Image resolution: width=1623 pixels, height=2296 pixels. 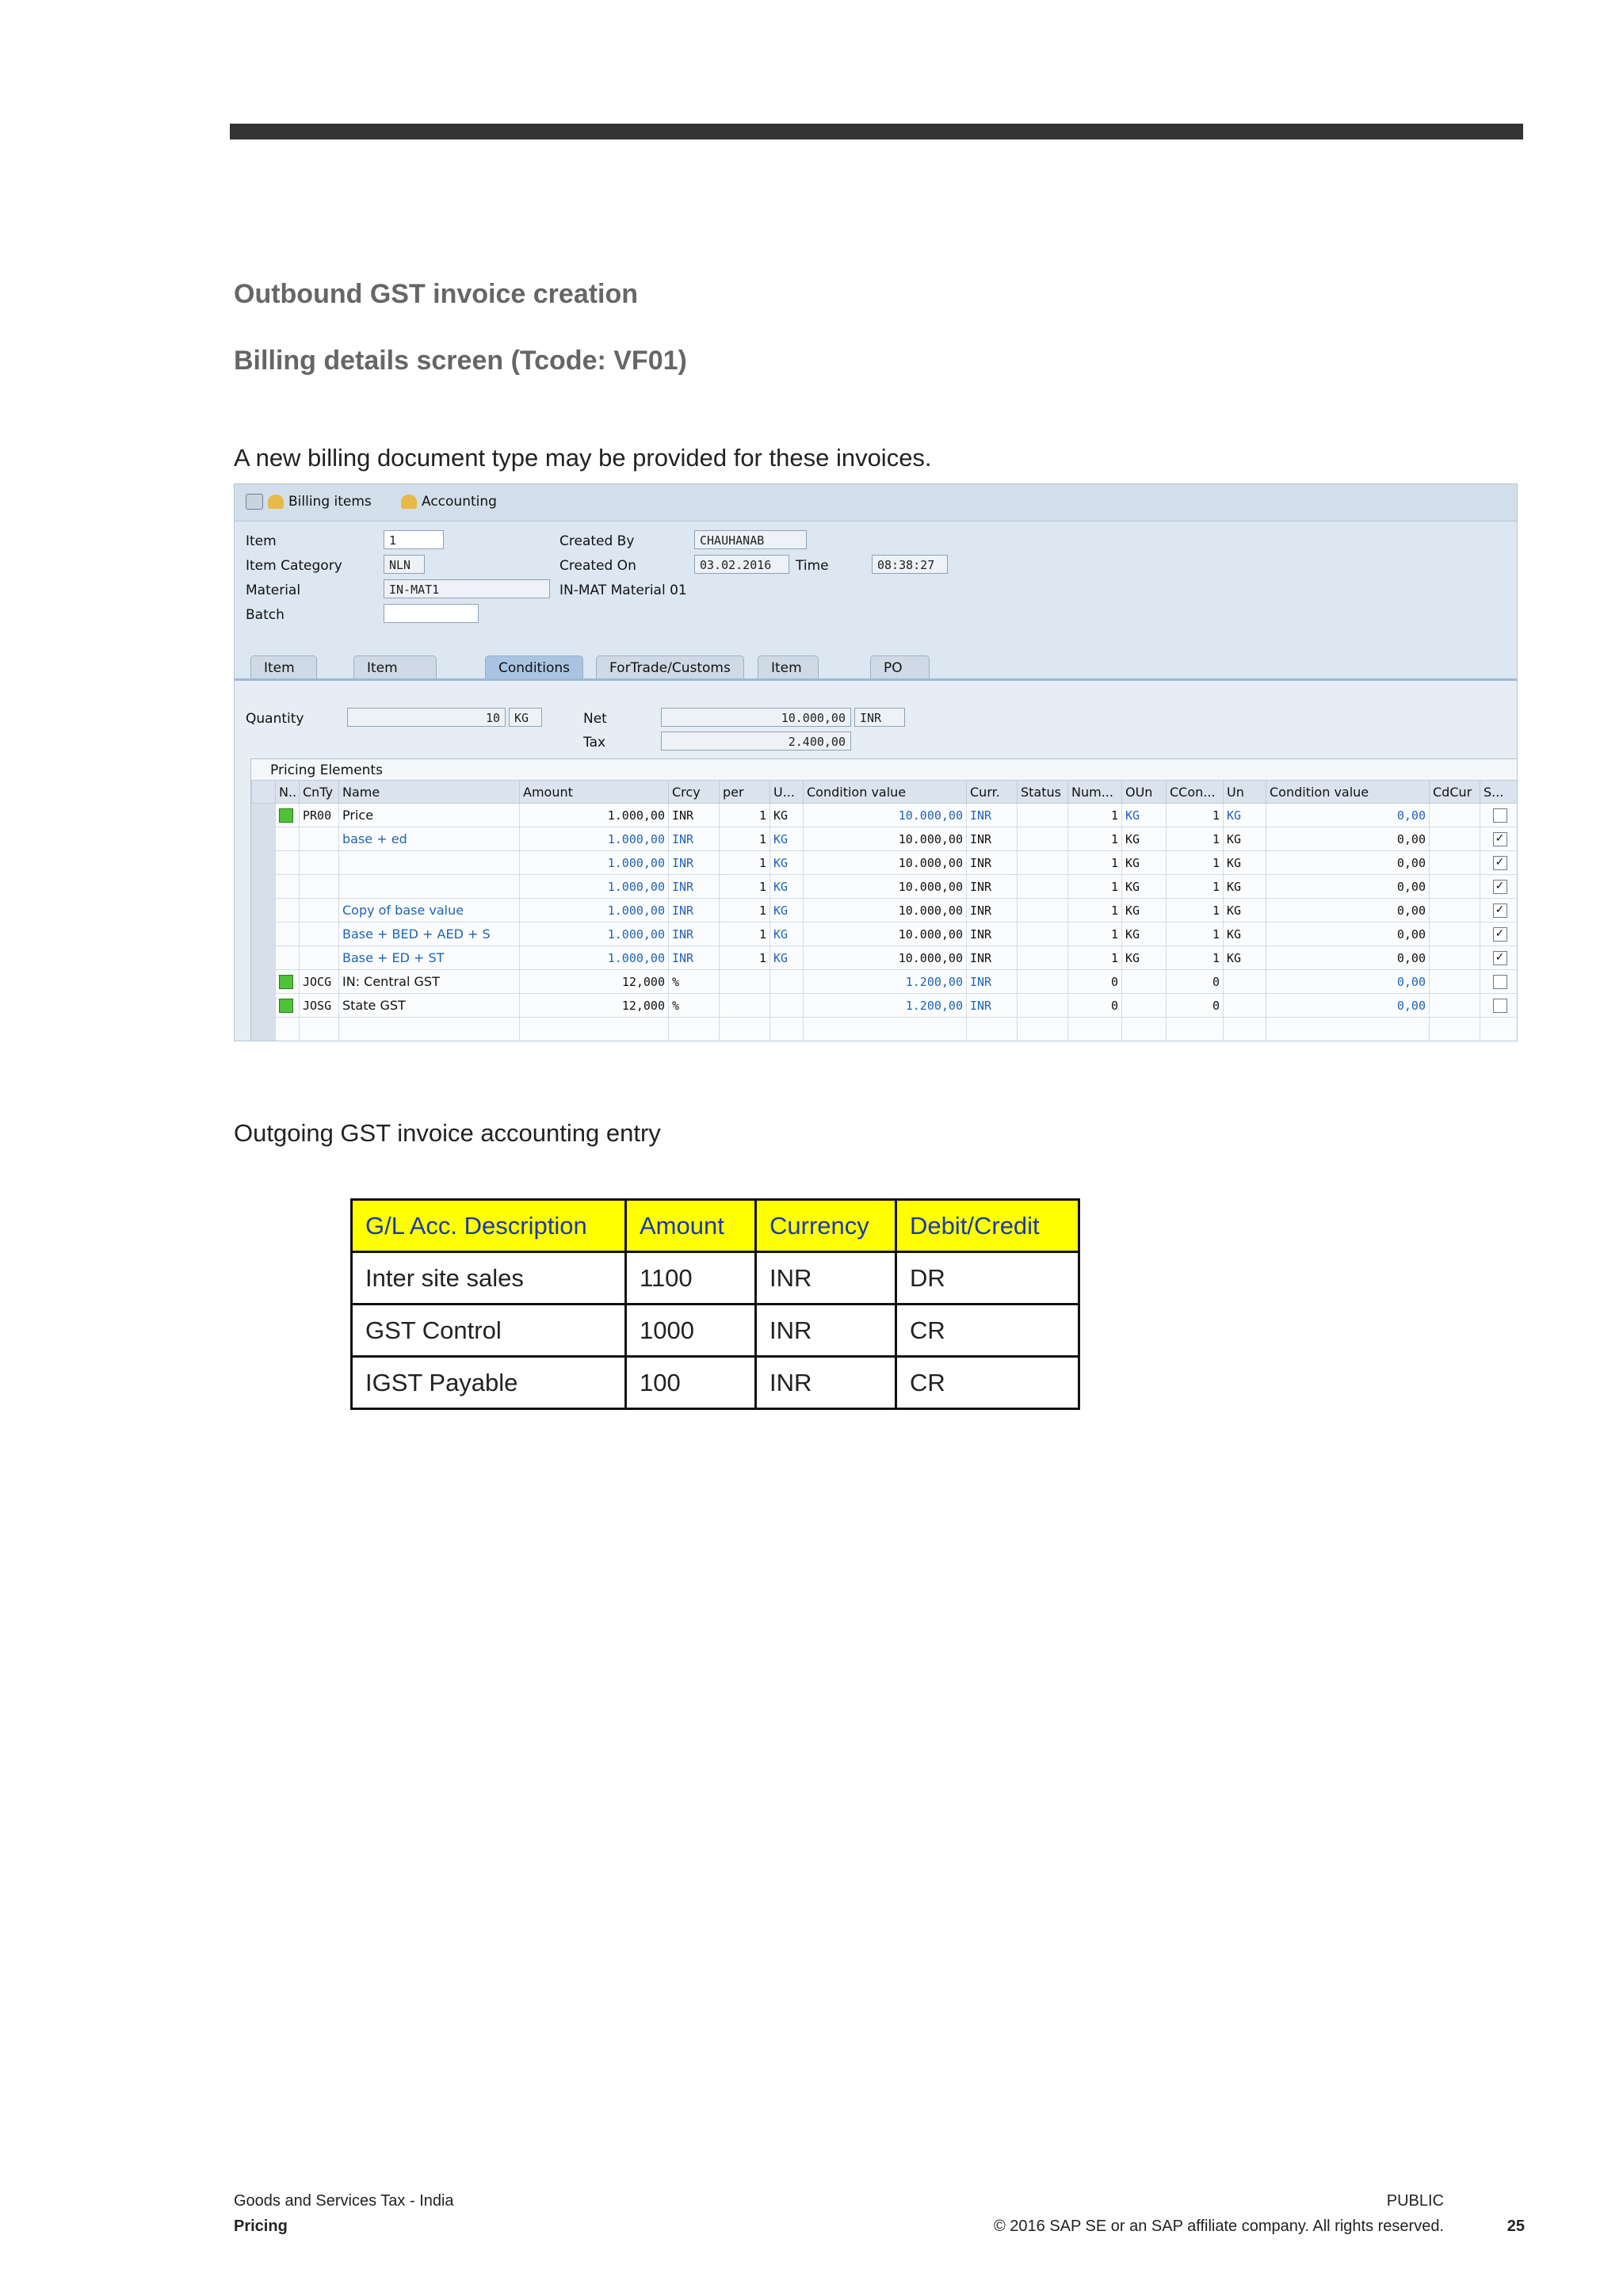 What do you see at coordinates (467, 588) in the screenshot?
I see `material-field: IN-MAT1` at bounding box center [467, 588].